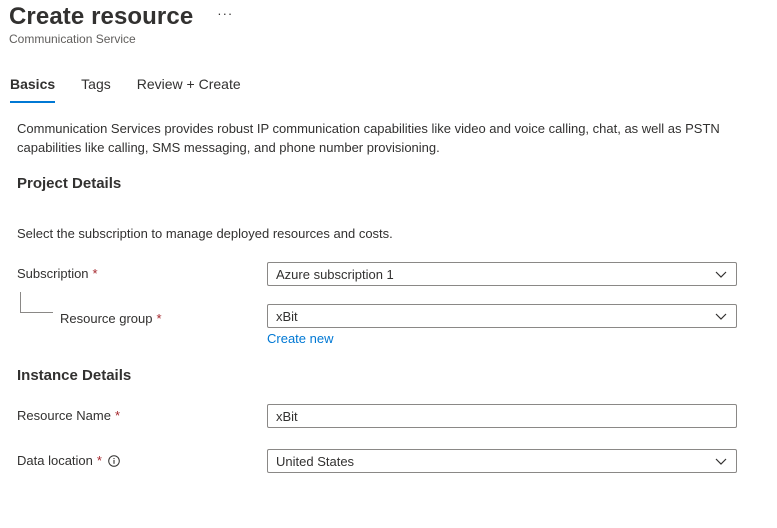 The height and width of the screenshot is (528, 777). Describe the element at coordinates (502, 316) in the screenshot. I see `resource-group-dropdown: xBit` at that location.